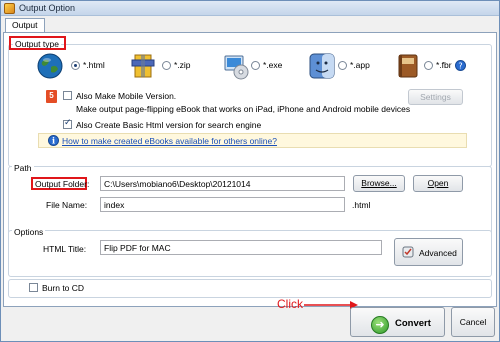 The image size is (500, 342). I want to click on convert-button-label: Convert, so click(413, 323).